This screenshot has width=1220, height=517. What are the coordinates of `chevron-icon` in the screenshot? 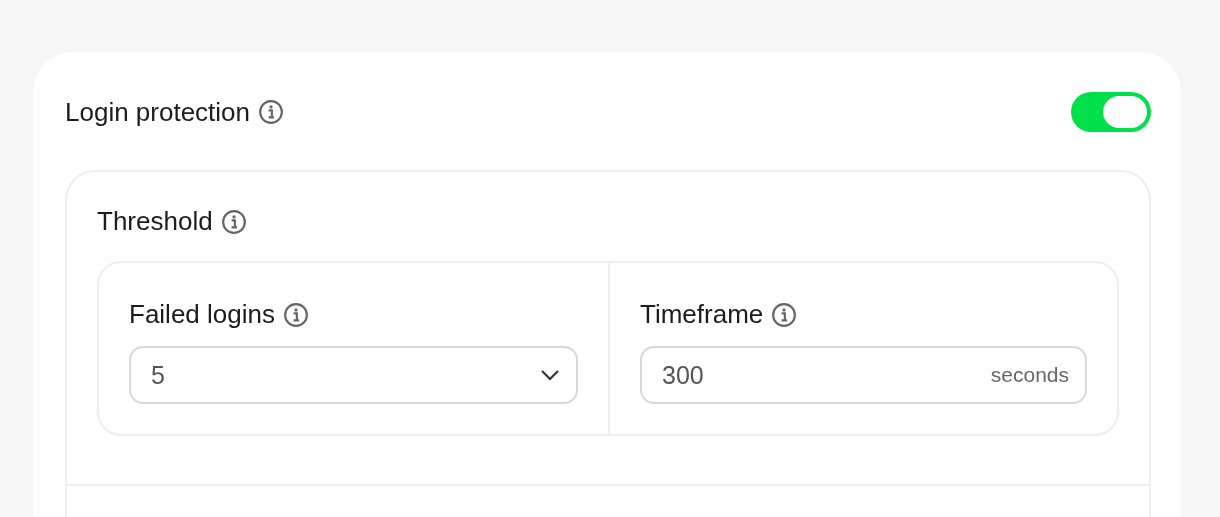 It's located at (550, 375).